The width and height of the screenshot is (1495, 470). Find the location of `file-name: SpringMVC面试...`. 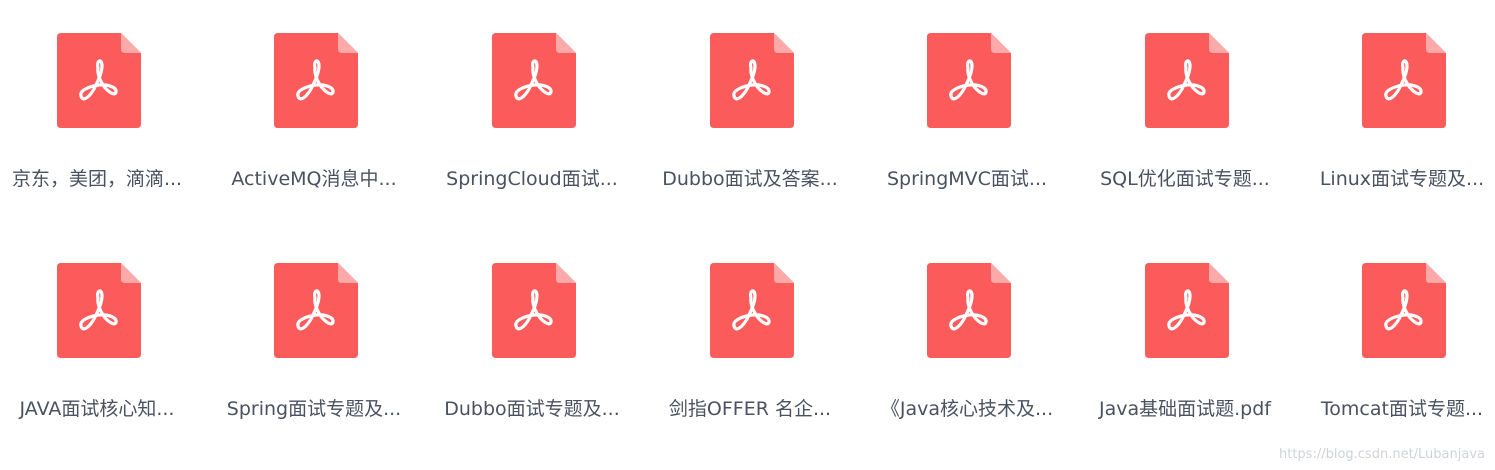

file-name: SpringMVC面试... is located at coordinates (967, 179).